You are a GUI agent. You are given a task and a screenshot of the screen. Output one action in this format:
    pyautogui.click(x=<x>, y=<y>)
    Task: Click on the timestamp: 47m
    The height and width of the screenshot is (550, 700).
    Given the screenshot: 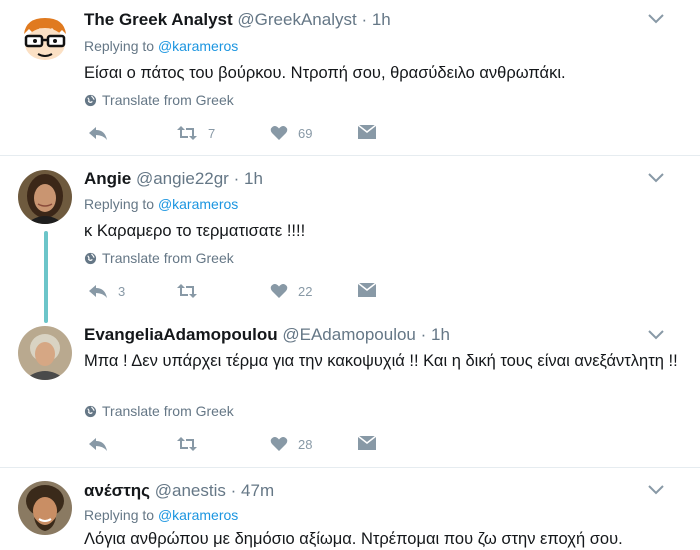 What is the action you would take?
    pyautogui.click(x=257, y=490)
    